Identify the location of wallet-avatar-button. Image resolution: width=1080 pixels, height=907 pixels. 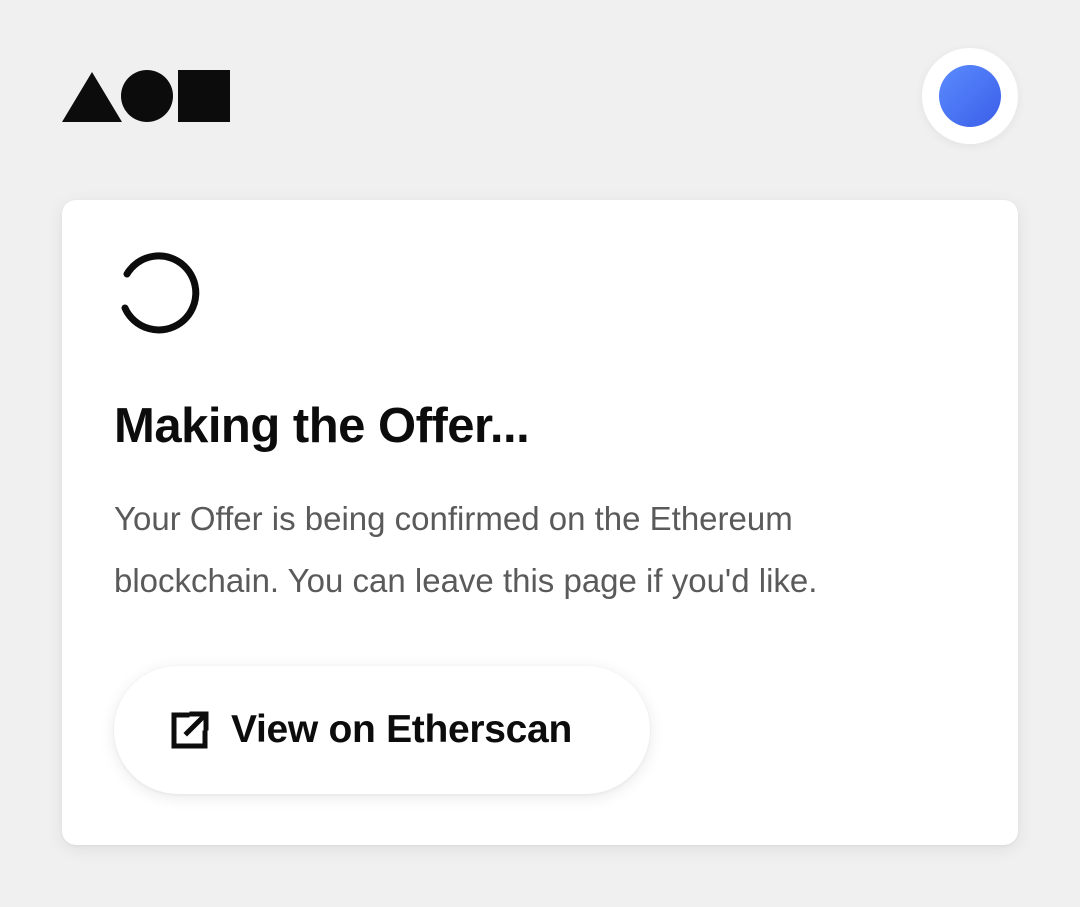
(970, 96).